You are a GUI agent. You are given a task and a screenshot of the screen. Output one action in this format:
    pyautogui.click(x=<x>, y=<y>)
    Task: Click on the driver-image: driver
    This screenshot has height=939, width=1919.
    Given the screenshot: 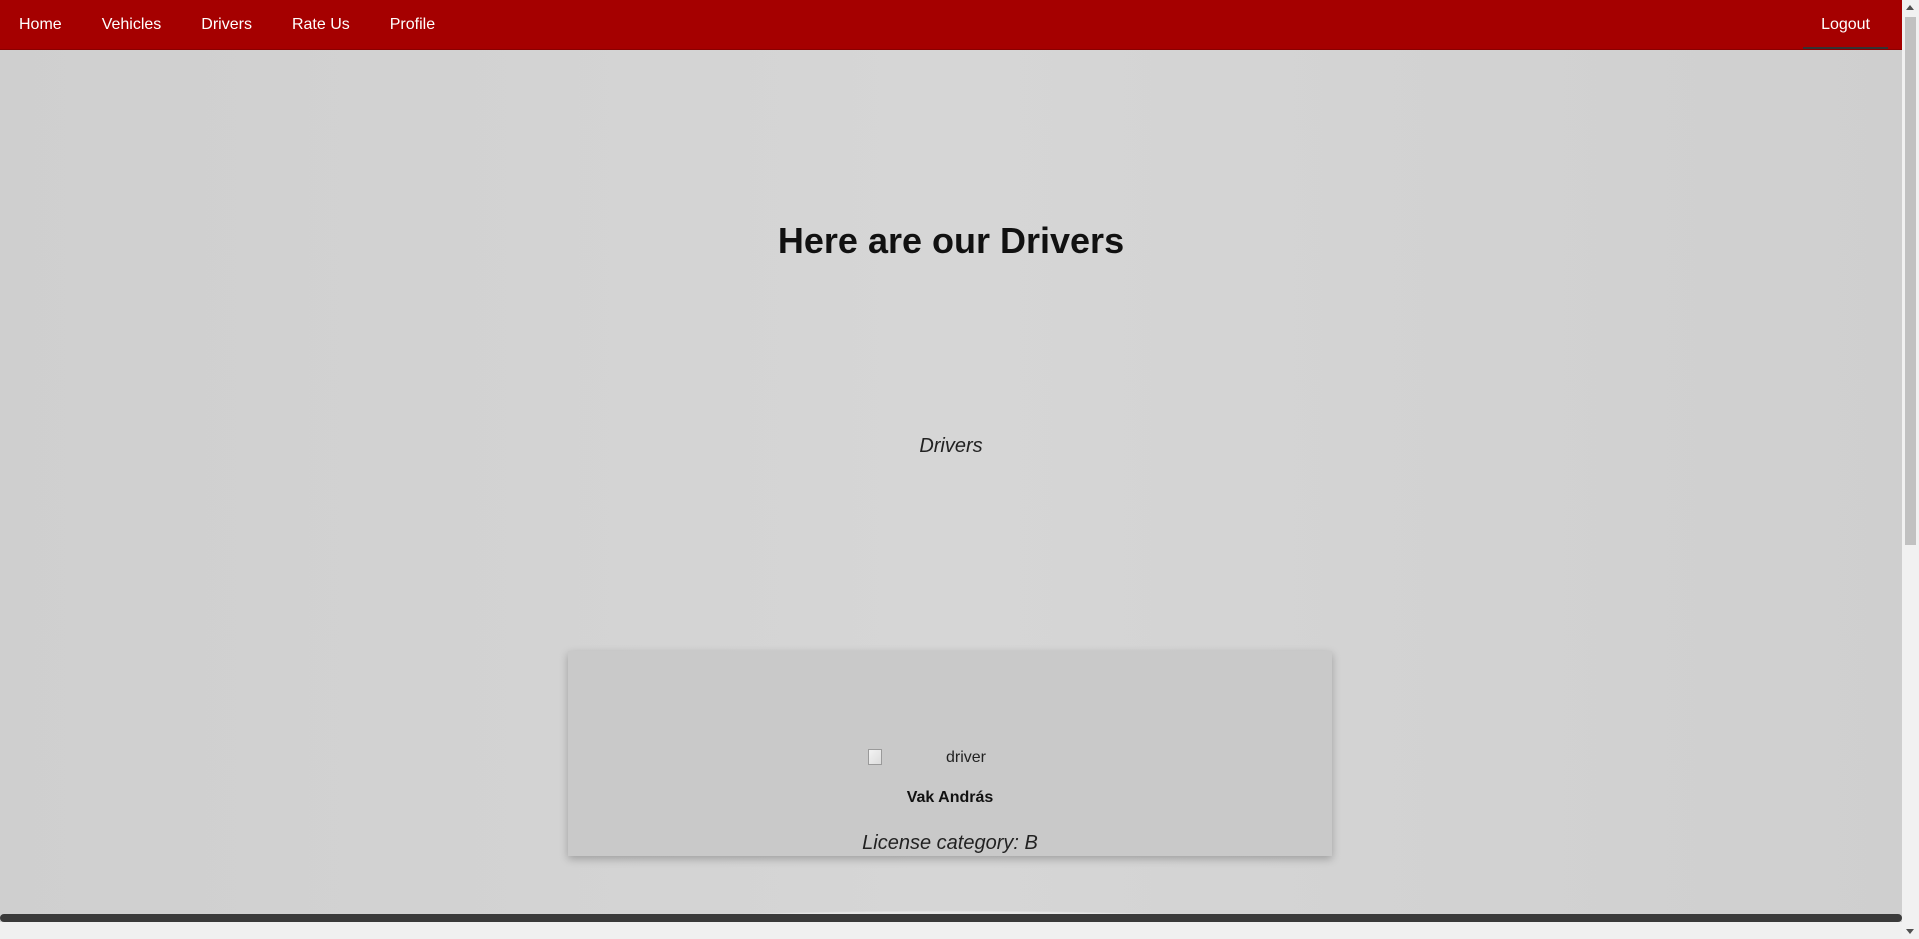 What is the action you would take?
    pyautogui.click(x=927, y=758)
    